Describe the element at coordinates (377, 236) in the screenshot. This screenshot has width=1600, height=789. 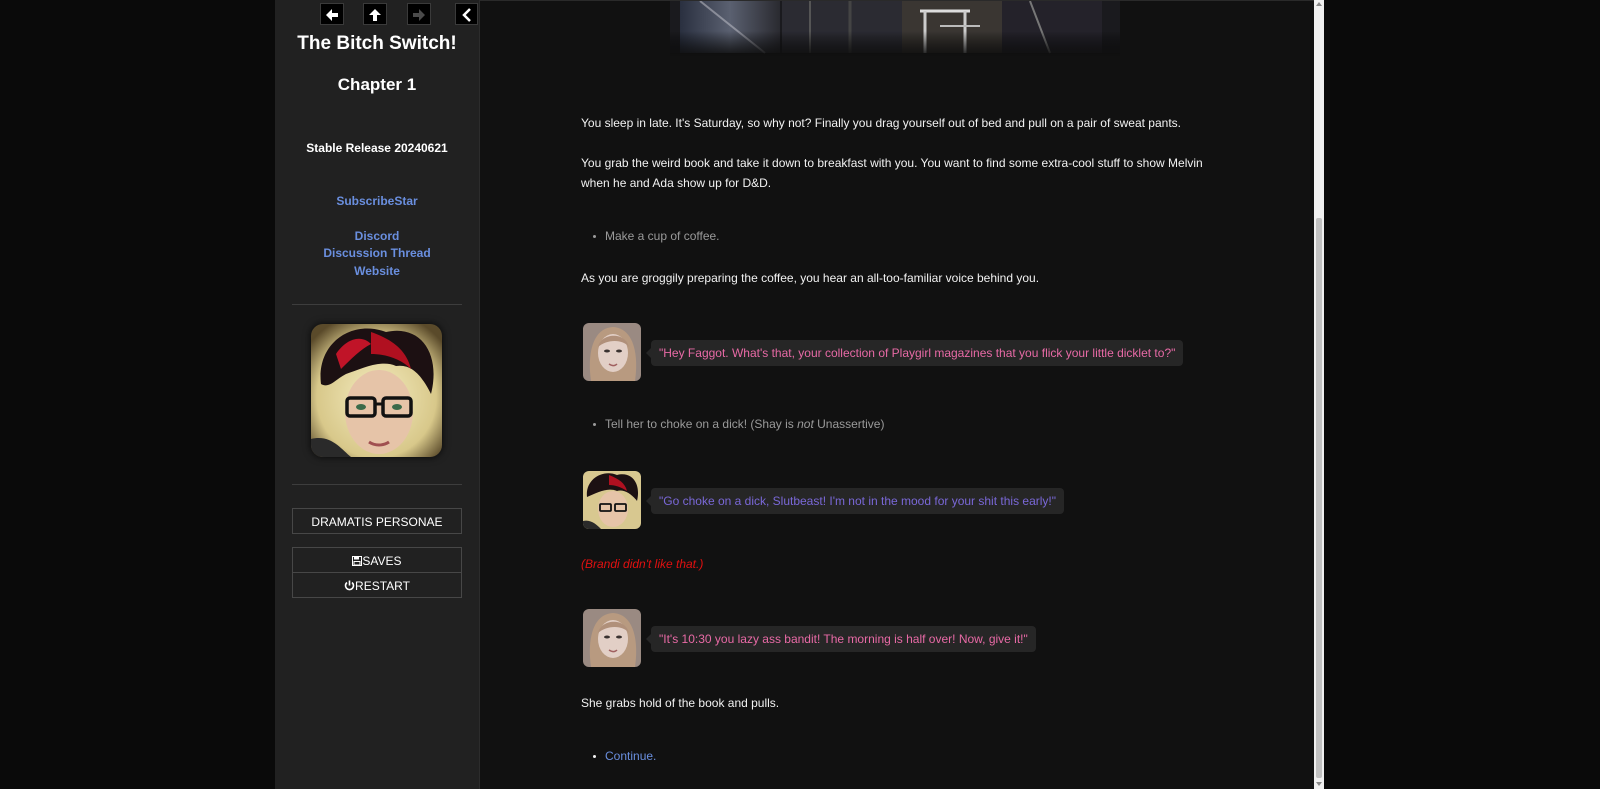
I see `discord-link: Discord` at that location.